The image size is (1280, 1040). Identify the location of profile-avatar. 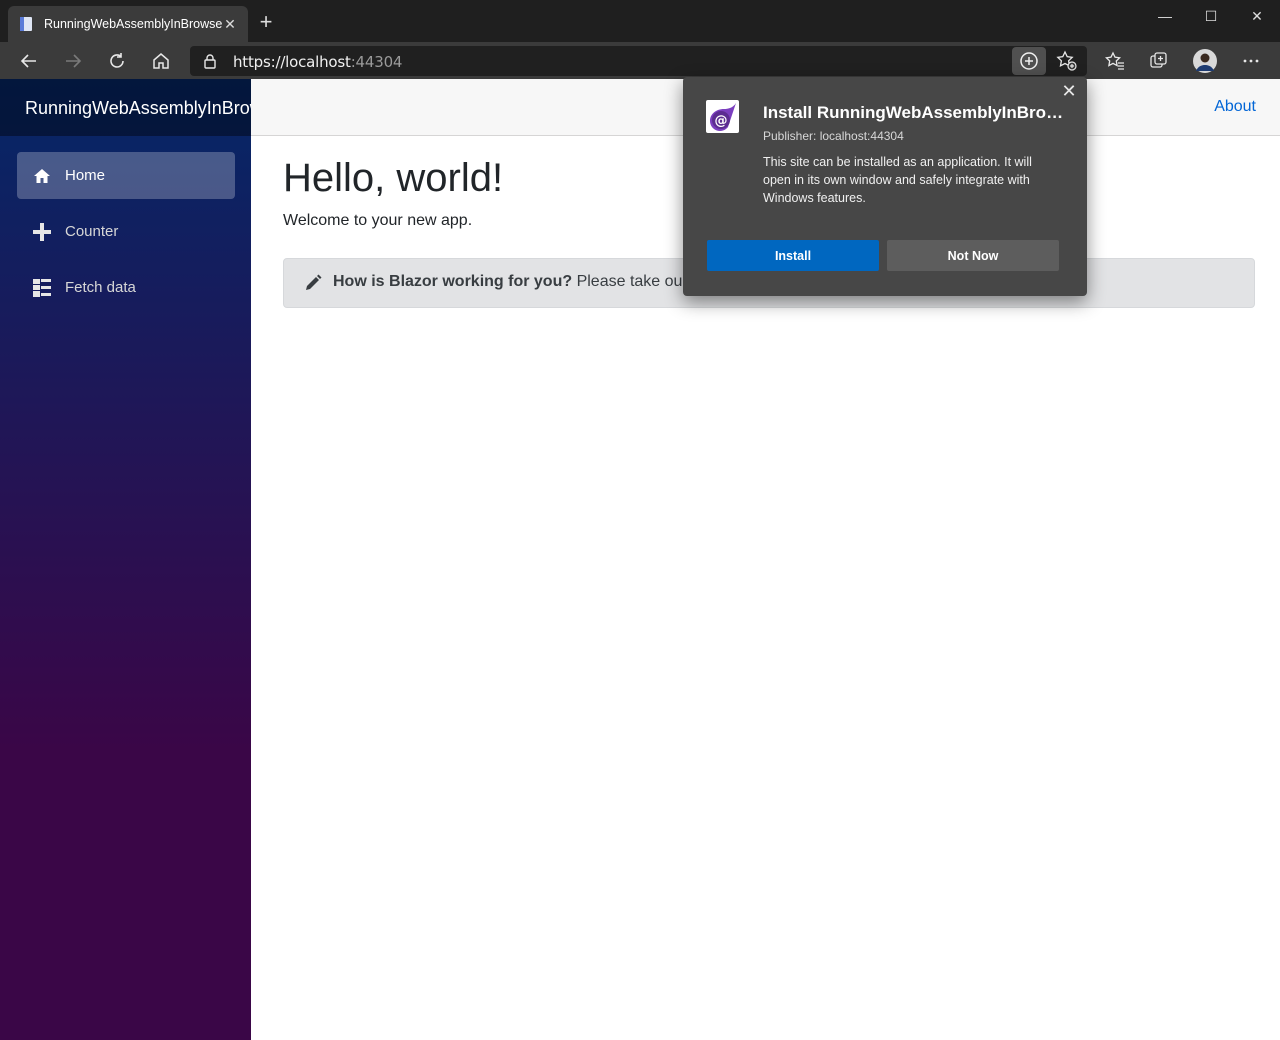
(1205, 61).